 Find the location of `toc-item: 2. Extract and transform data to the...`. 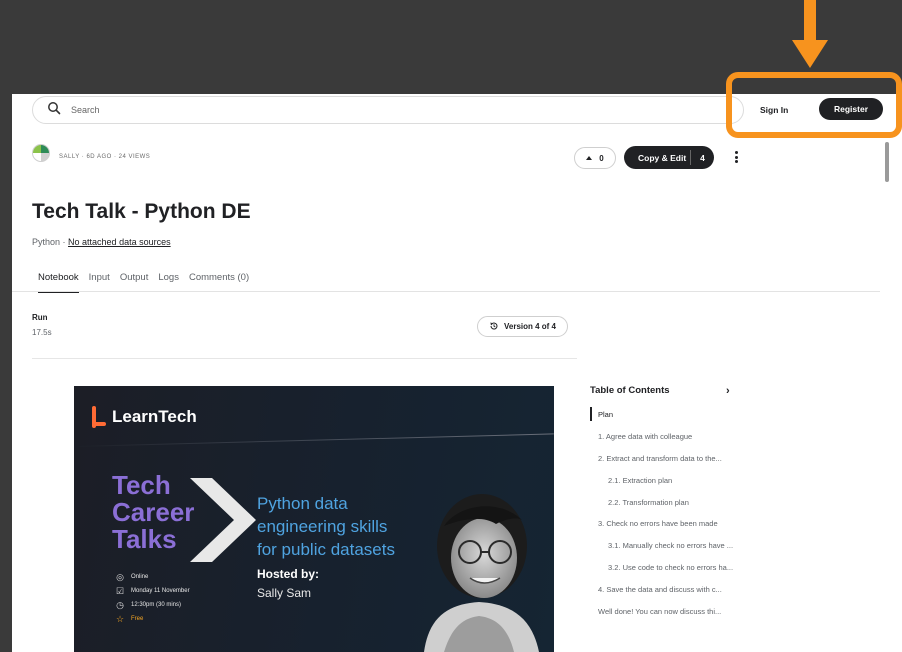

toc-item: 2. Extract and transform data to the... is located at coordinates (683, 458).